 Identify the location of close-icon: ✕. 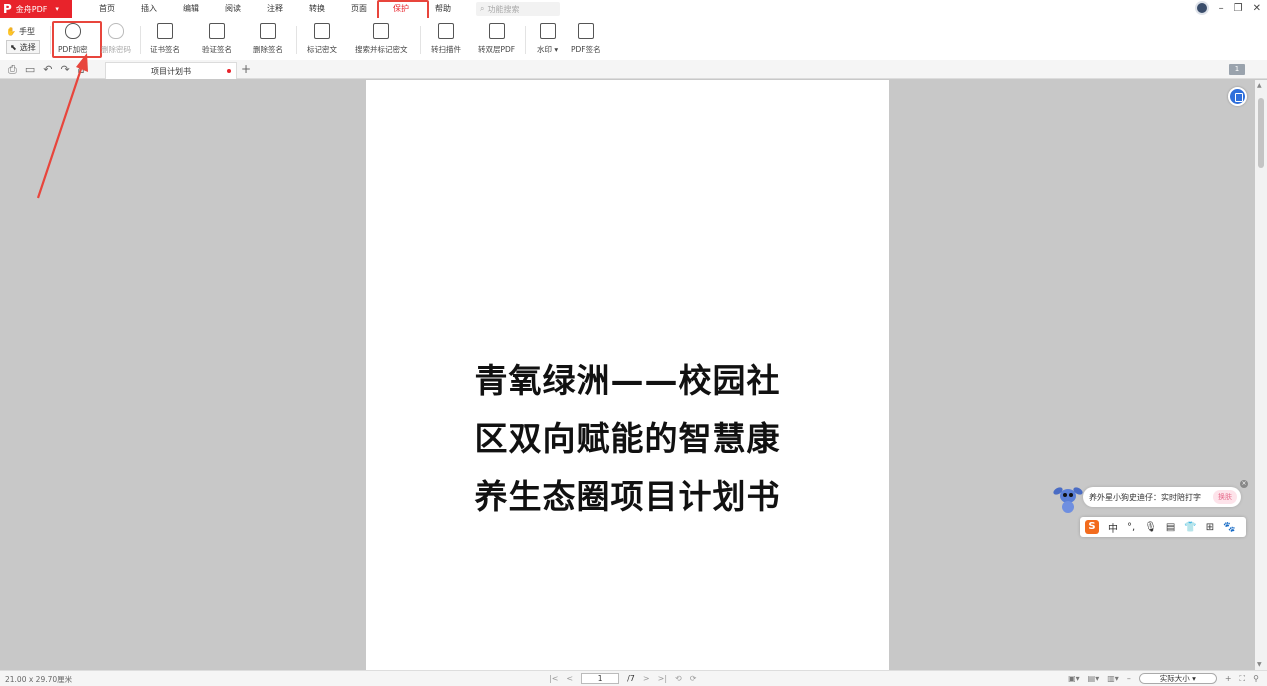
(1257, 8).